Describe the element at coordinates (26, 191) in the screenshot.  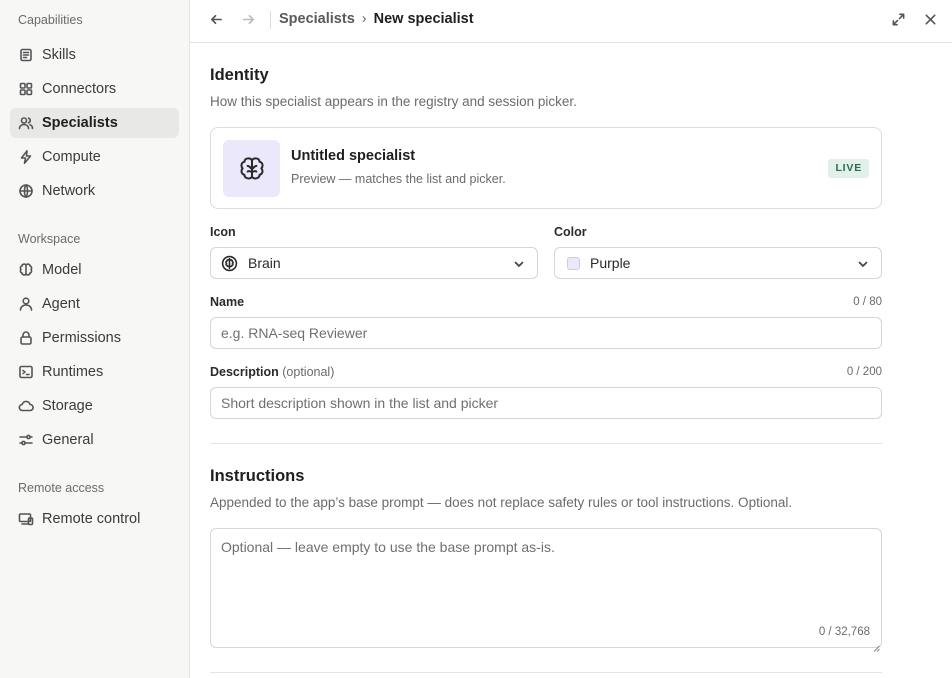
I see `globe-icon` at that location.